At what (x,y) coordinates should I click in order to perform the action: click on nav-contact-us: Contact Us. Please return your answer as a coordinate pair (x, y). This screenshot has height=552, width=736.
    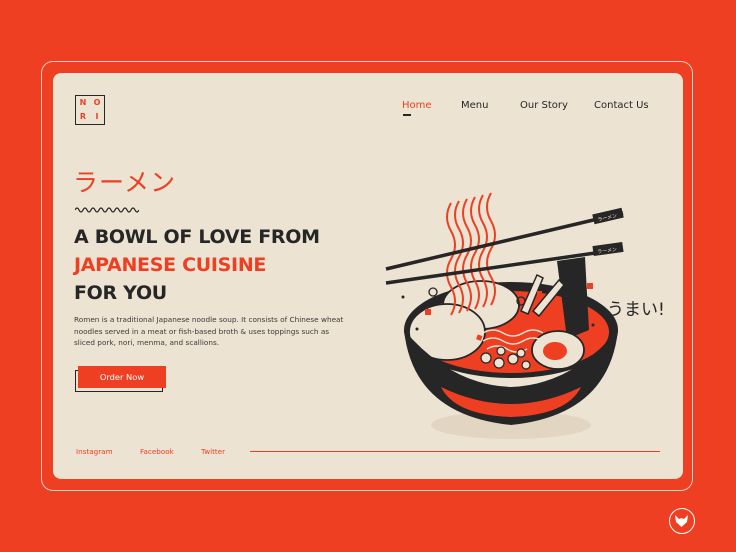
    Looking at the image, I should click on (621, 105).